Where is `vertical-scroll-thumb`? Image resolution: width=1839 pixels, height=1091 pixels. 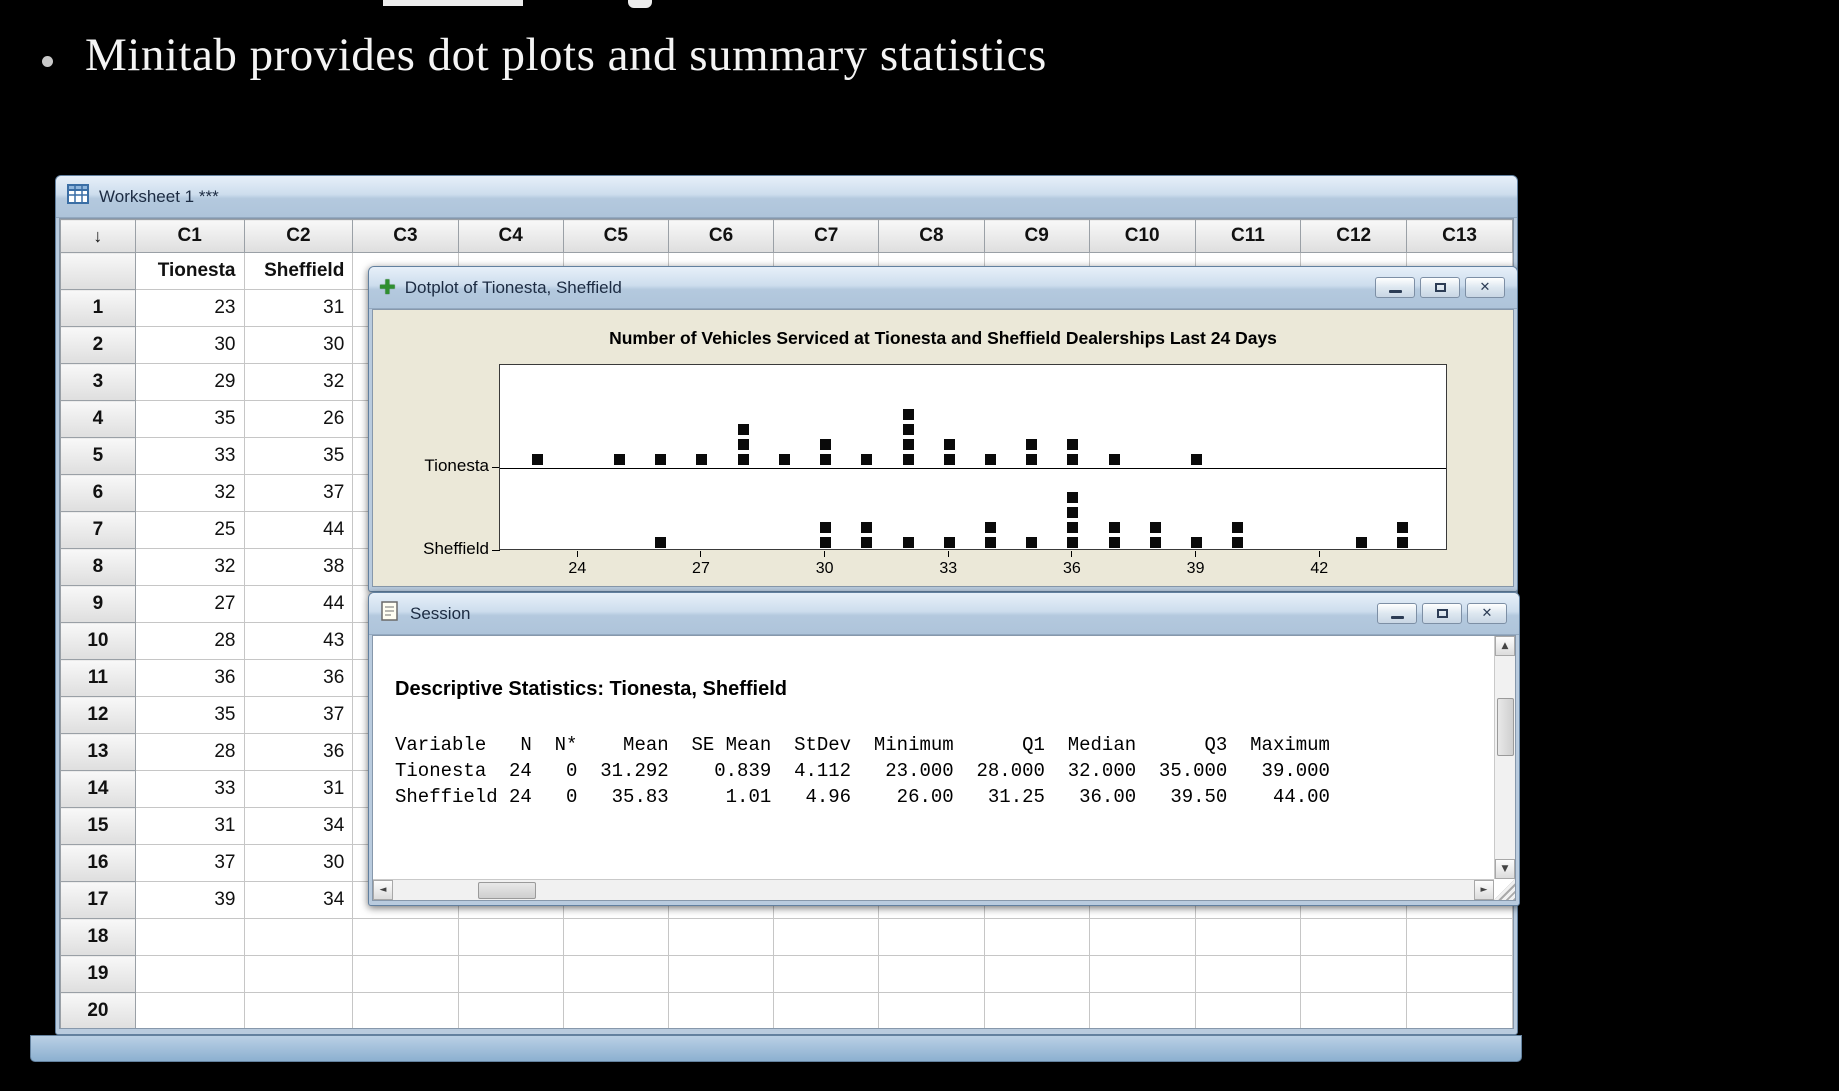 vertical-scroll-thumb is located at coordinates (1505, 727).